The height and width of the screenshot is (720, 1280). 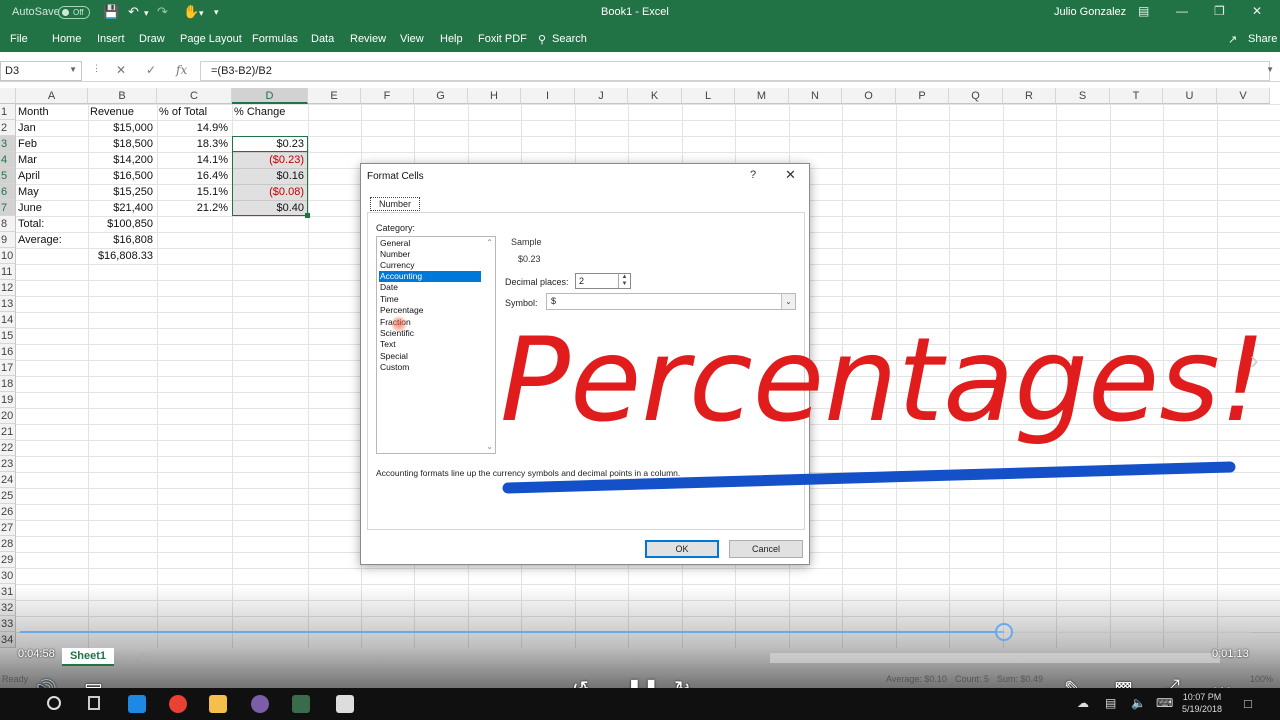 What do you see at coordinates (601, 96) in the screenshot?
I see `column-header: J` at bounding box center [601, 96].